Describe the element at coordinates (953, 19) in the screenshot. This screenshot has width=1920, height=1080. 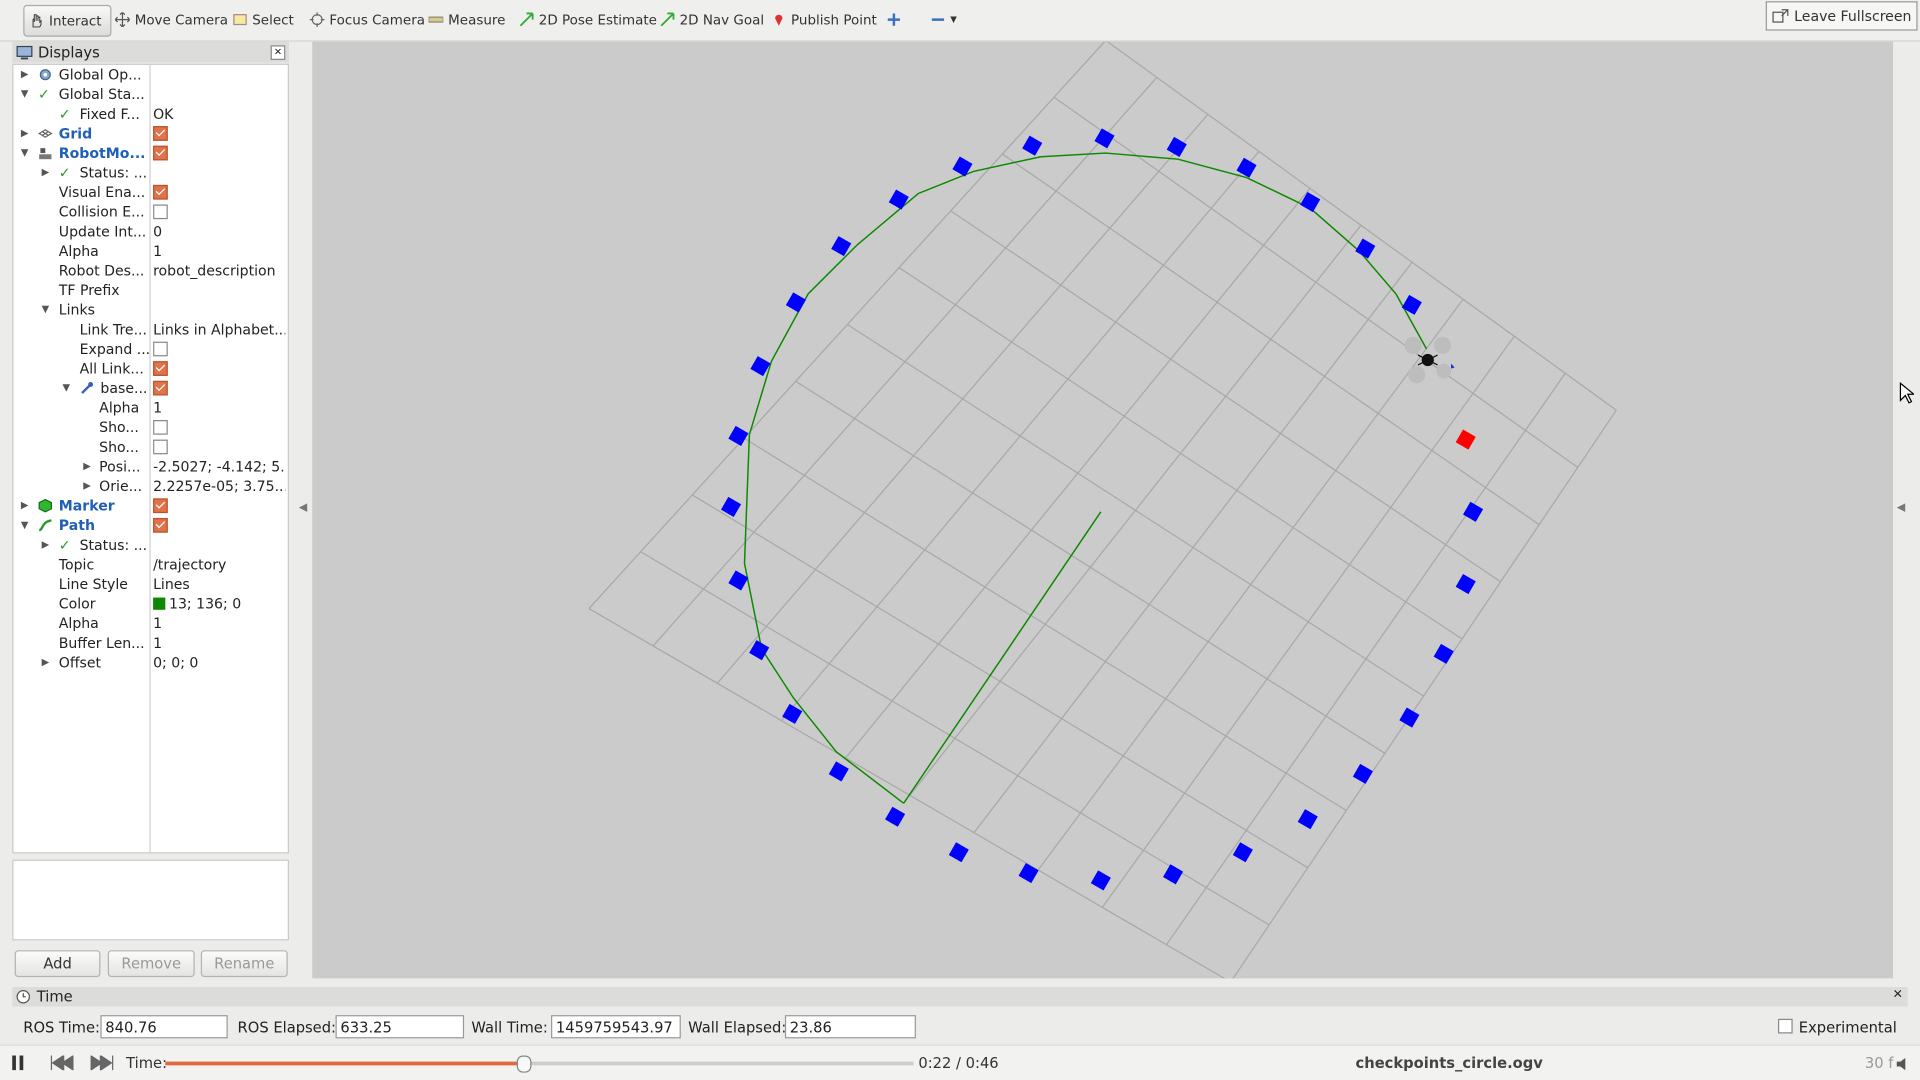
I see `dropdown-arrow-icon: ▼` at that location.